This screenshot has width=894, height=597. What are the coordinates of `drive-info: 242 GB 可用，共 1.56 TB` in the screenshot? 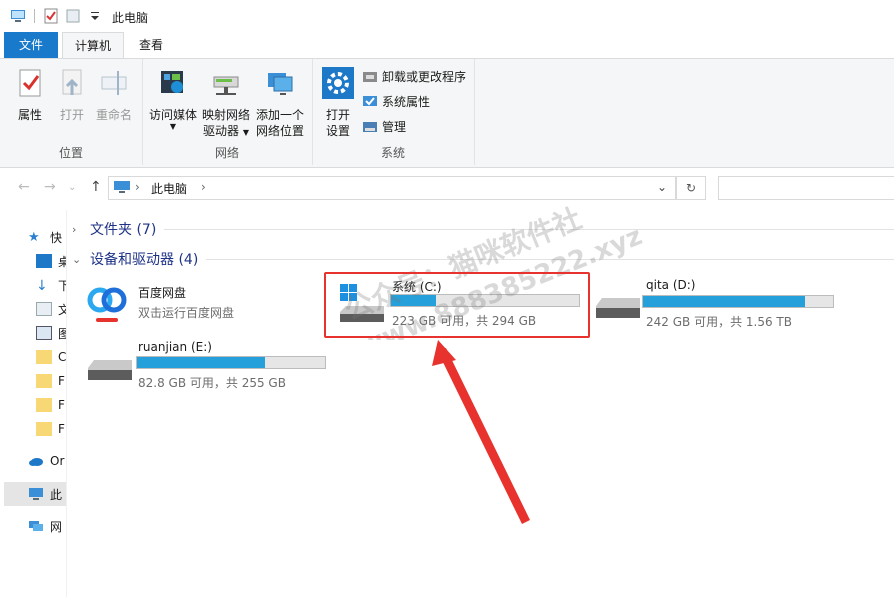 It's located at (719, 322).